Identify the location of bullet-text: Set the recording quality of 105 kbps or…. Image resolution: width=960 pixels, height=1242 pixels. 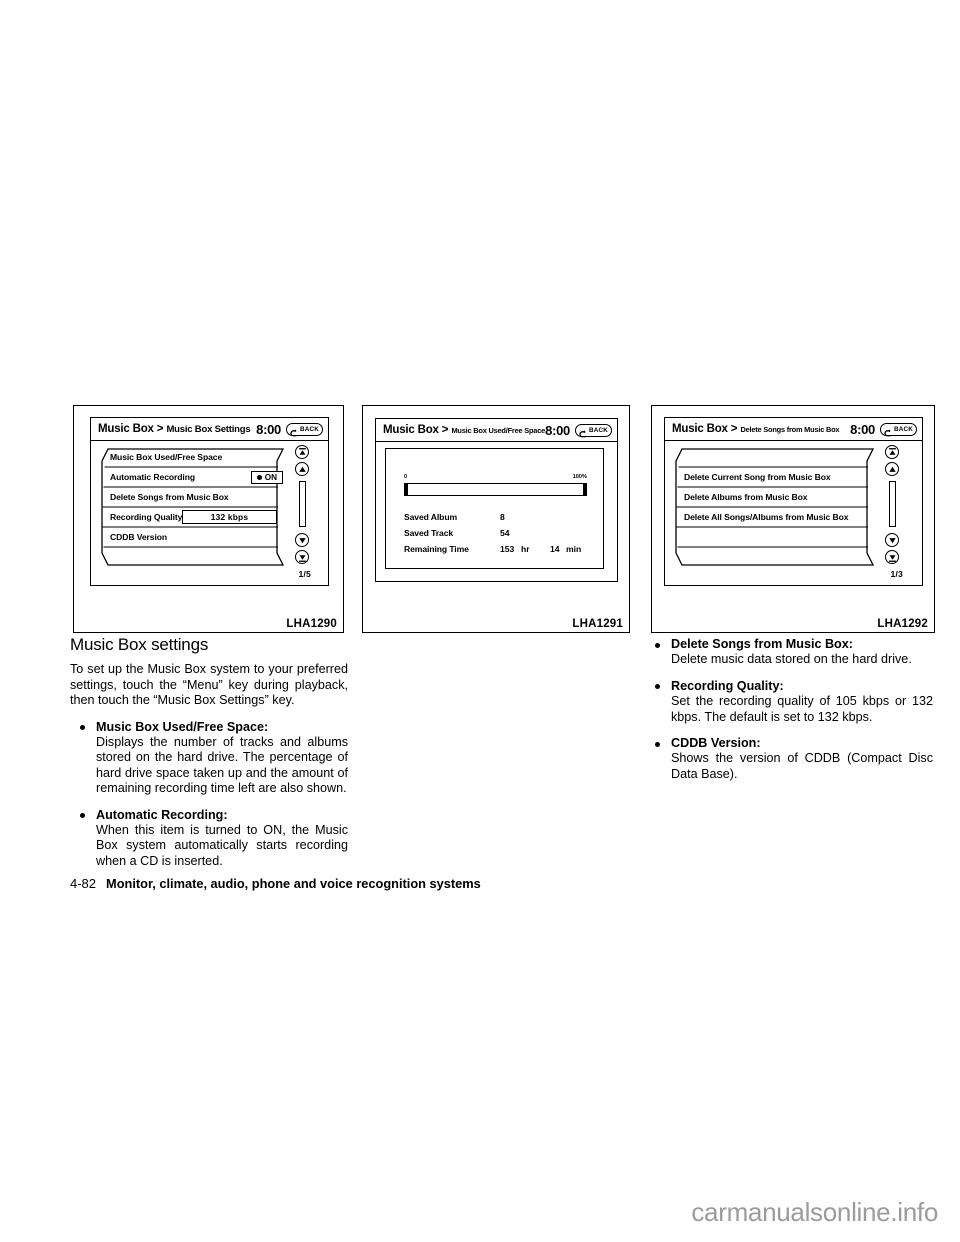
(802, 709).